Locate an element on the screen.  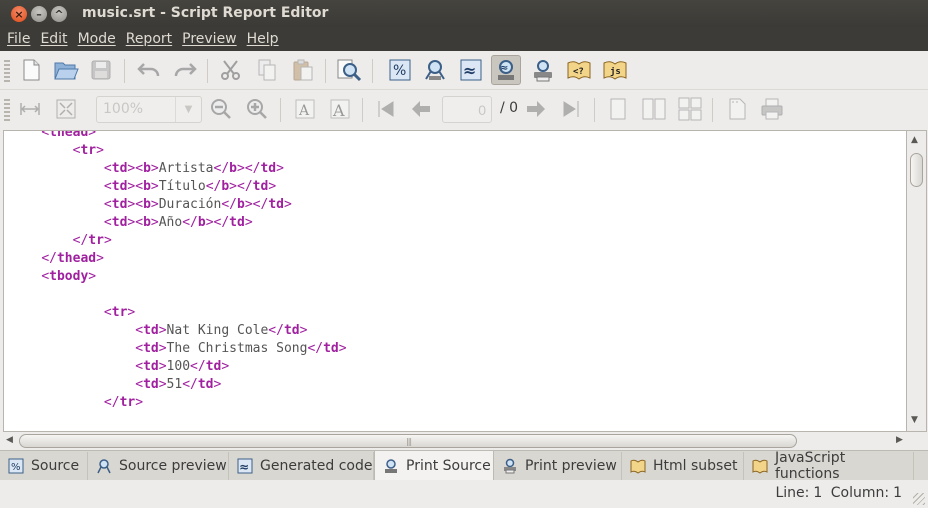
paste-button is located at coordinates (303, 70).